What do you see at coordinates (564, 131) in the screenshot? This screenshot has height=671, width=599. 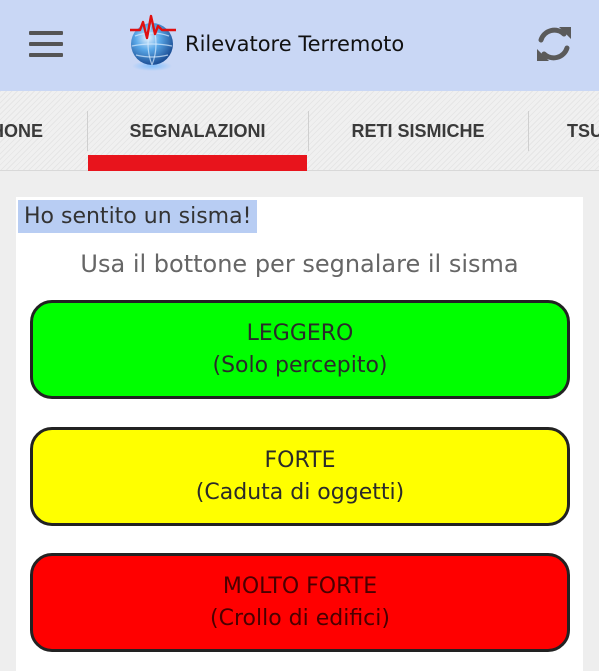 I see `tab-tsunami: TSU` at bounding box center [564, 131].